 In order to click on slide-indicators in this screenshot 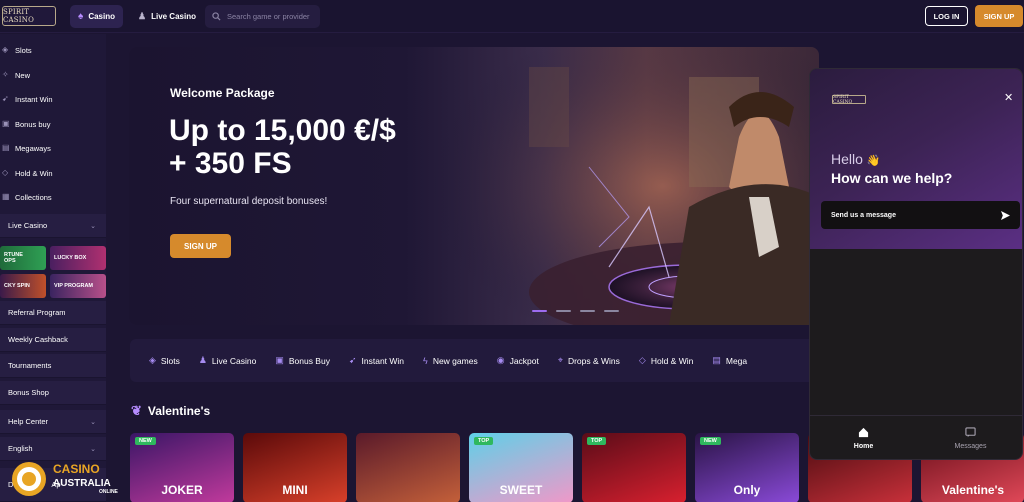, I will do `click(575, 311)`.